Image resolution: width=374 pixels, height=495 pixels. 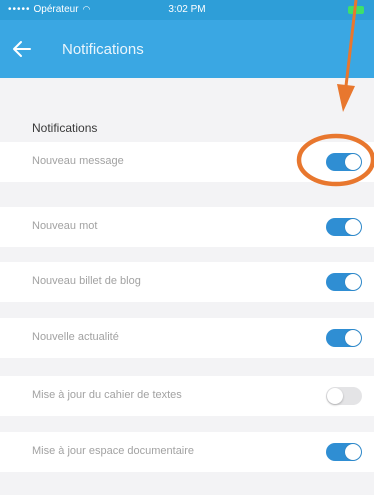 What do you see at coordinates (187, 129) in the screenshot?
I see `section-header: Notifications` at bounding box center [187, 129].